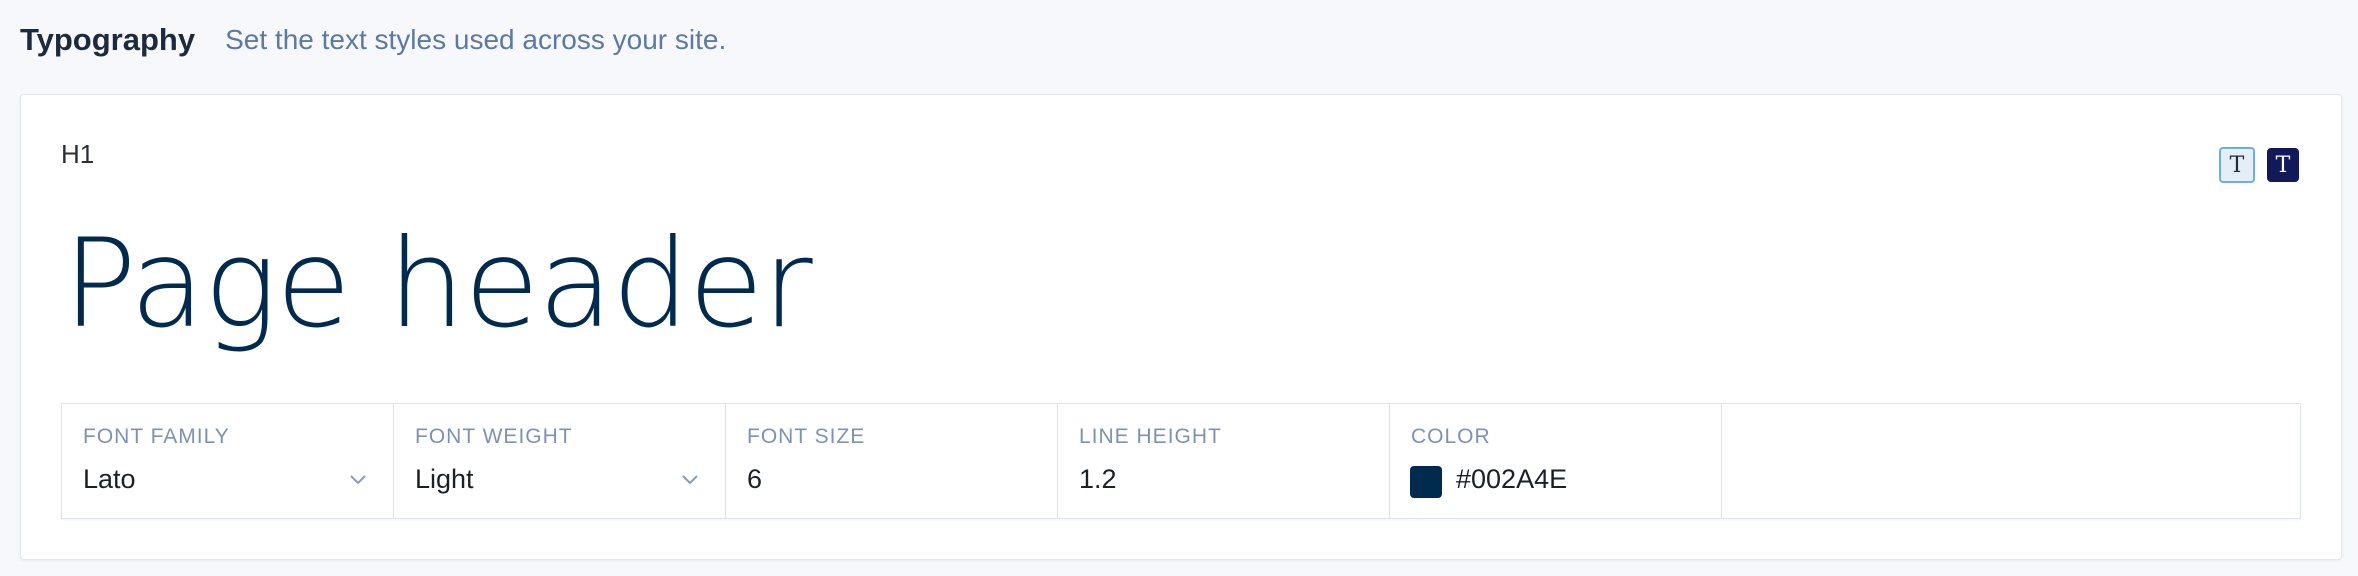 The width and height of the screenshot is (2358, 576). What do you see at coordinates (78, 154) in the screenshot?
I see `style-label: H1` at bounding box center [78, 154].